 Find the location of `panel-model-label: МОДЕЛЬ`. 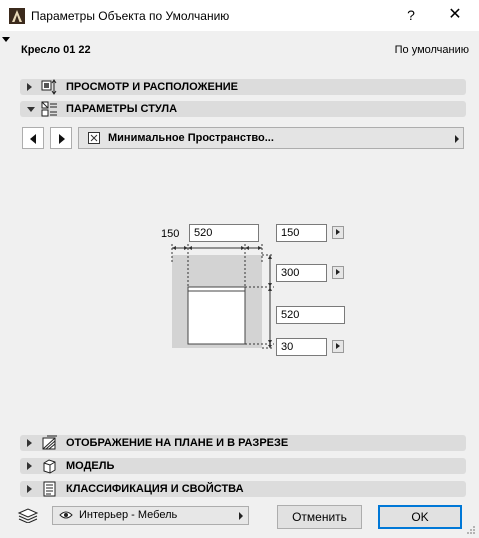

panel-model-label: МОДЕЛЬ is located at coordinates (90, 466).